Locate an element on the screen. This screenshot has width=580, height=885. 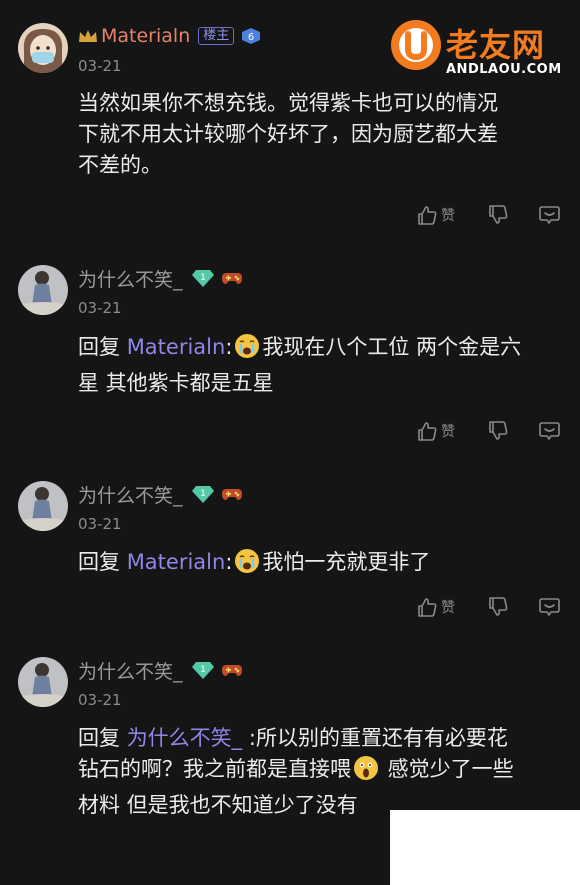
op-badge: 楼主 is located at coordinates (216, 36).